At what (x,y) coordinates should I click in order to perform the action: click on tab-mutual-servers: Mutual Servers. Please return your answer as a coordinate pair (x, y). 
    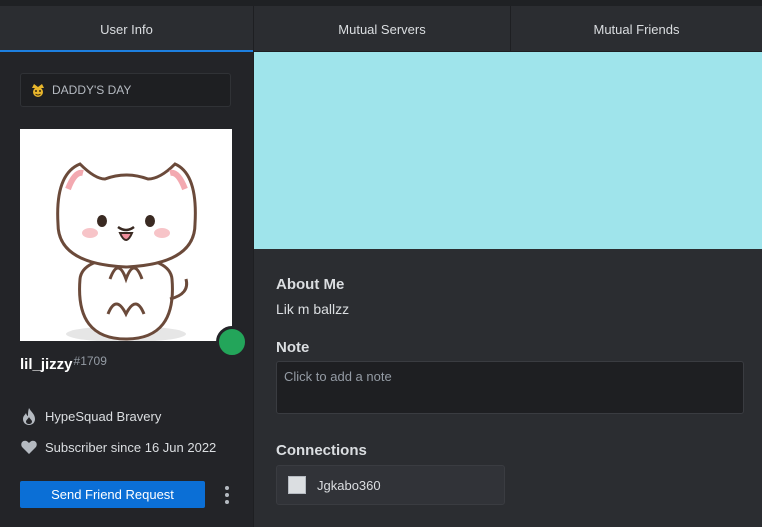
    Looking at the image, I should click on (382, 29).